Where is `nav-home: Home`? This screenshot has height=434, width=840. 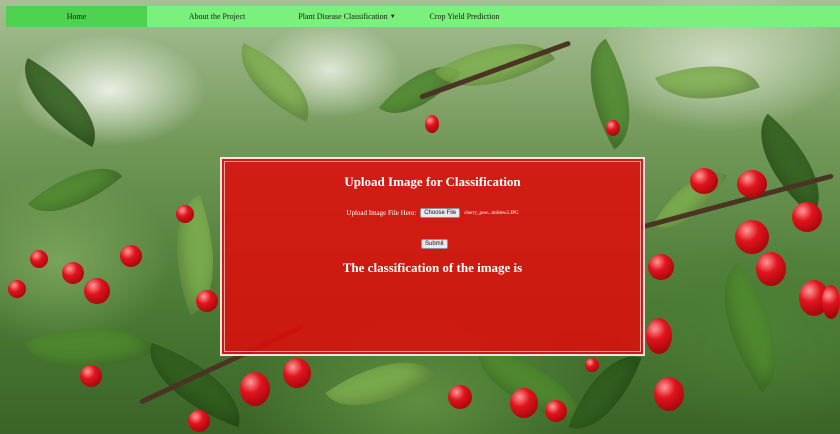
nav-home: Home is located at coordinates (76, 16).